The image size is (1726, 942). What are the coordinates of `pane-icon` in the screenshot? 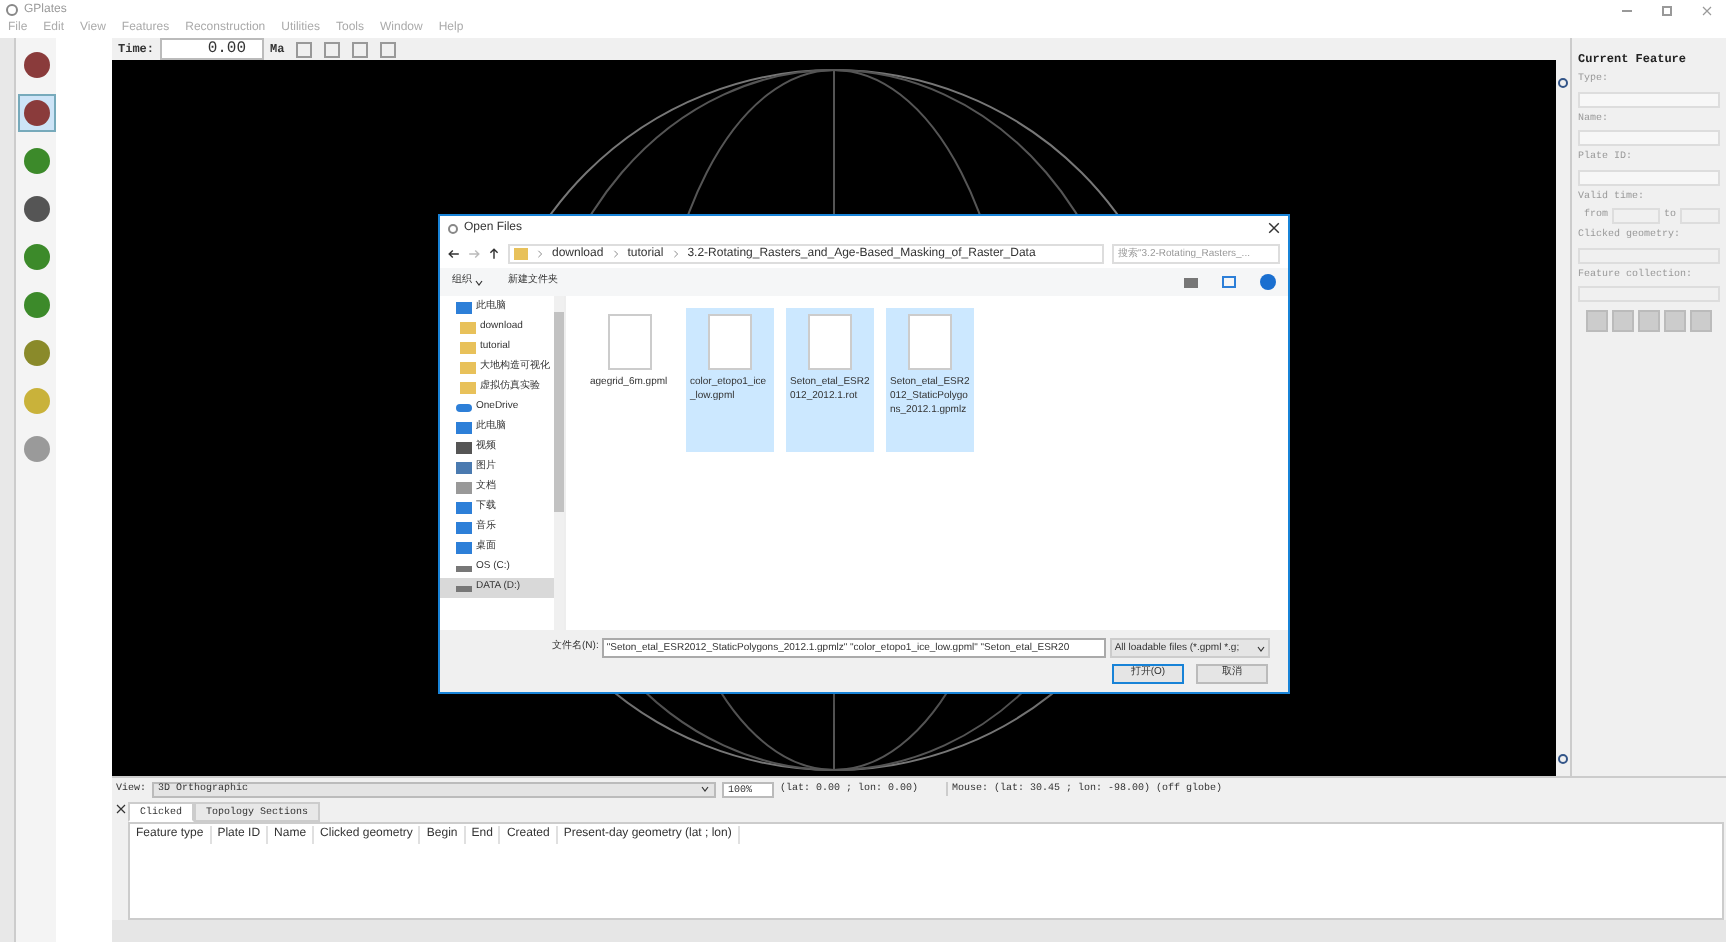 It's located at (1229, 282).